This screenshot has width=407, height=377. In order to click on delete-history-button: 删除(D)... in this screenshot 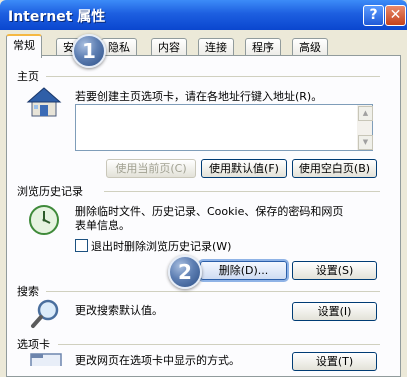, I will do `click(243, 270)`.